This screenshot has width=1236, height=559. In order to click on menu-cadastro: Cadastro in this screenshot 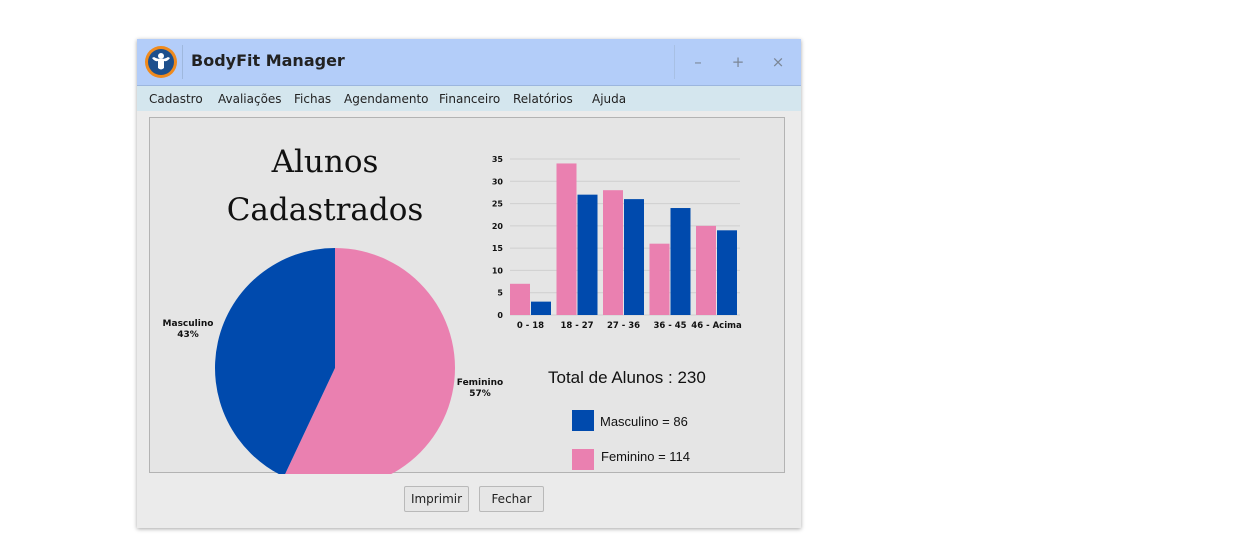, I will do `click(176, 99)`.